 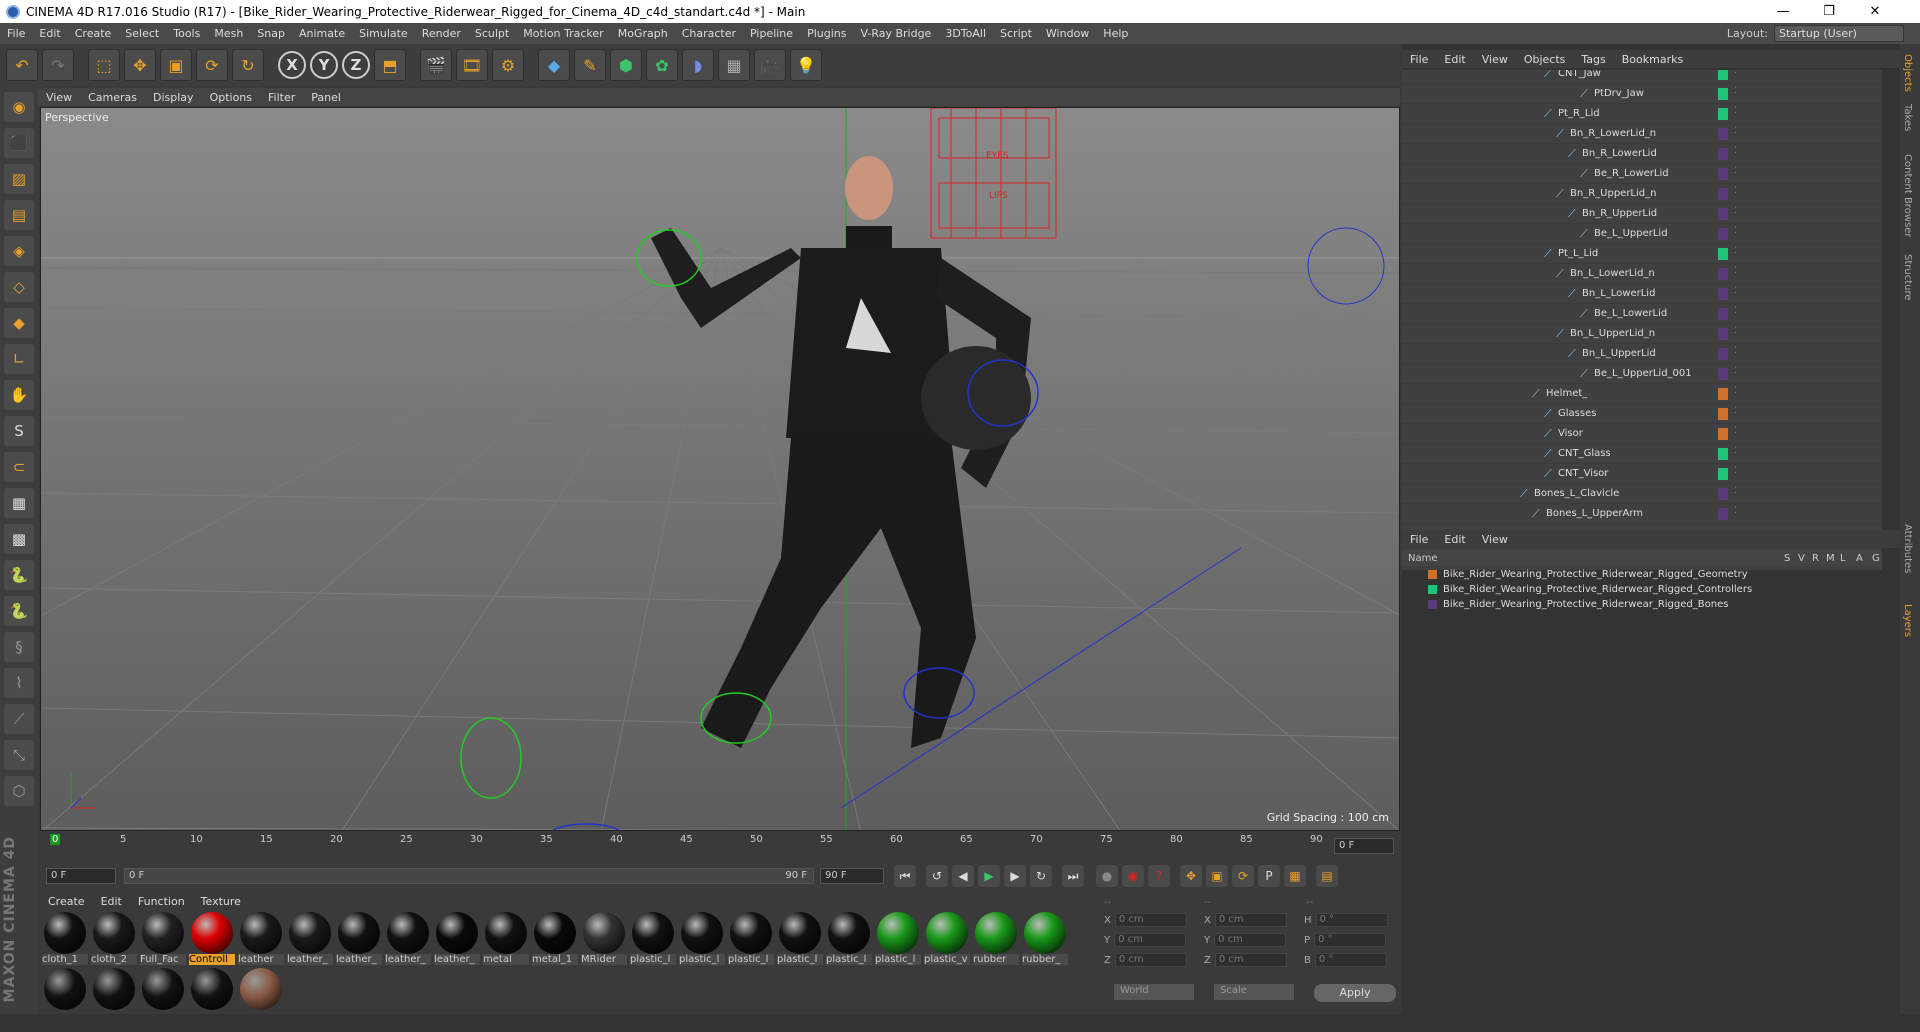 I want to click on object-row: ⟋ Bn_L_LowerLid ⁚, so click(x=1642, y=294).